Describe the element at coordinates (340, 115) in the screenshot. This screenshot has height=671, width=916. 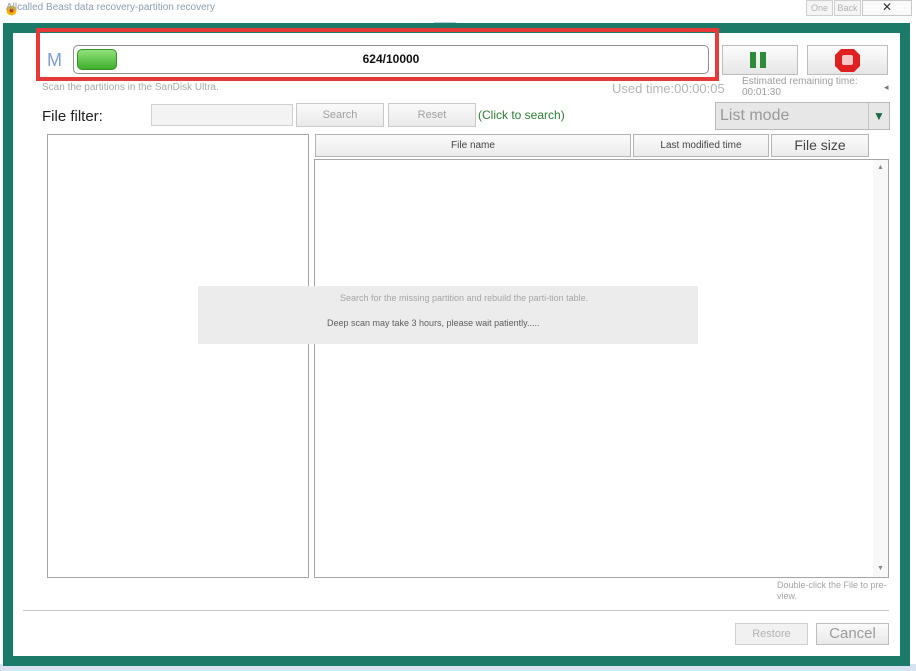
I see `search-button: Search` at that location.